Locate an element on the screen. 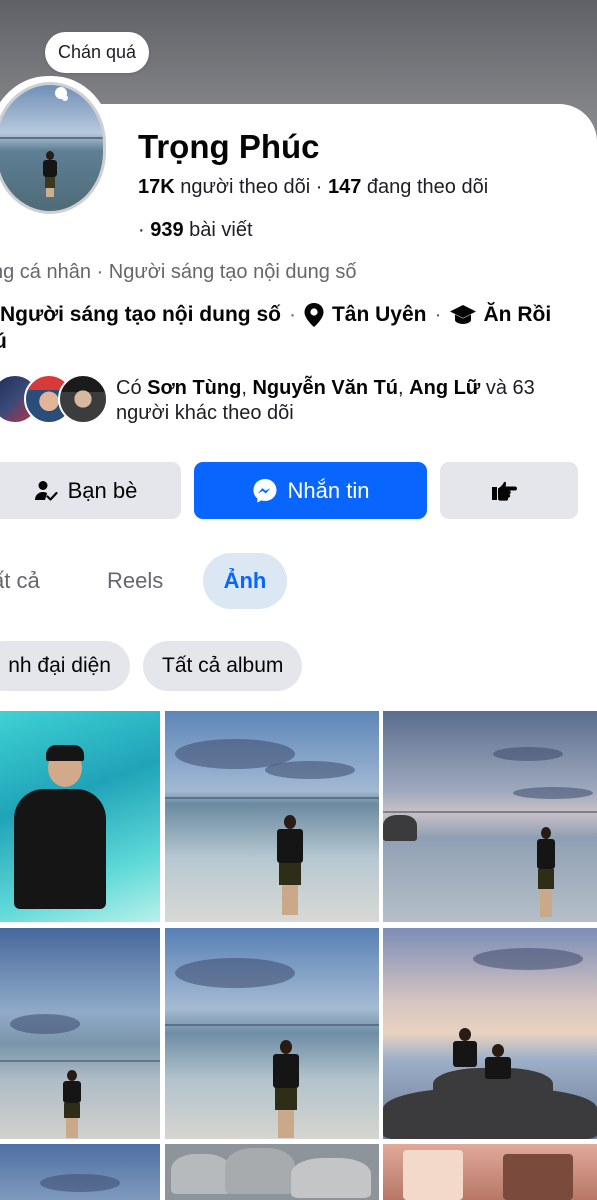  friends-button: Bạn bè is located at coordinates (90, 490).